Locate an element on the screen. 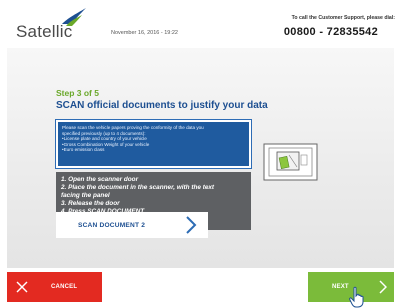  instruction-line: 3. Release the door is located at coordinates (90, 203).